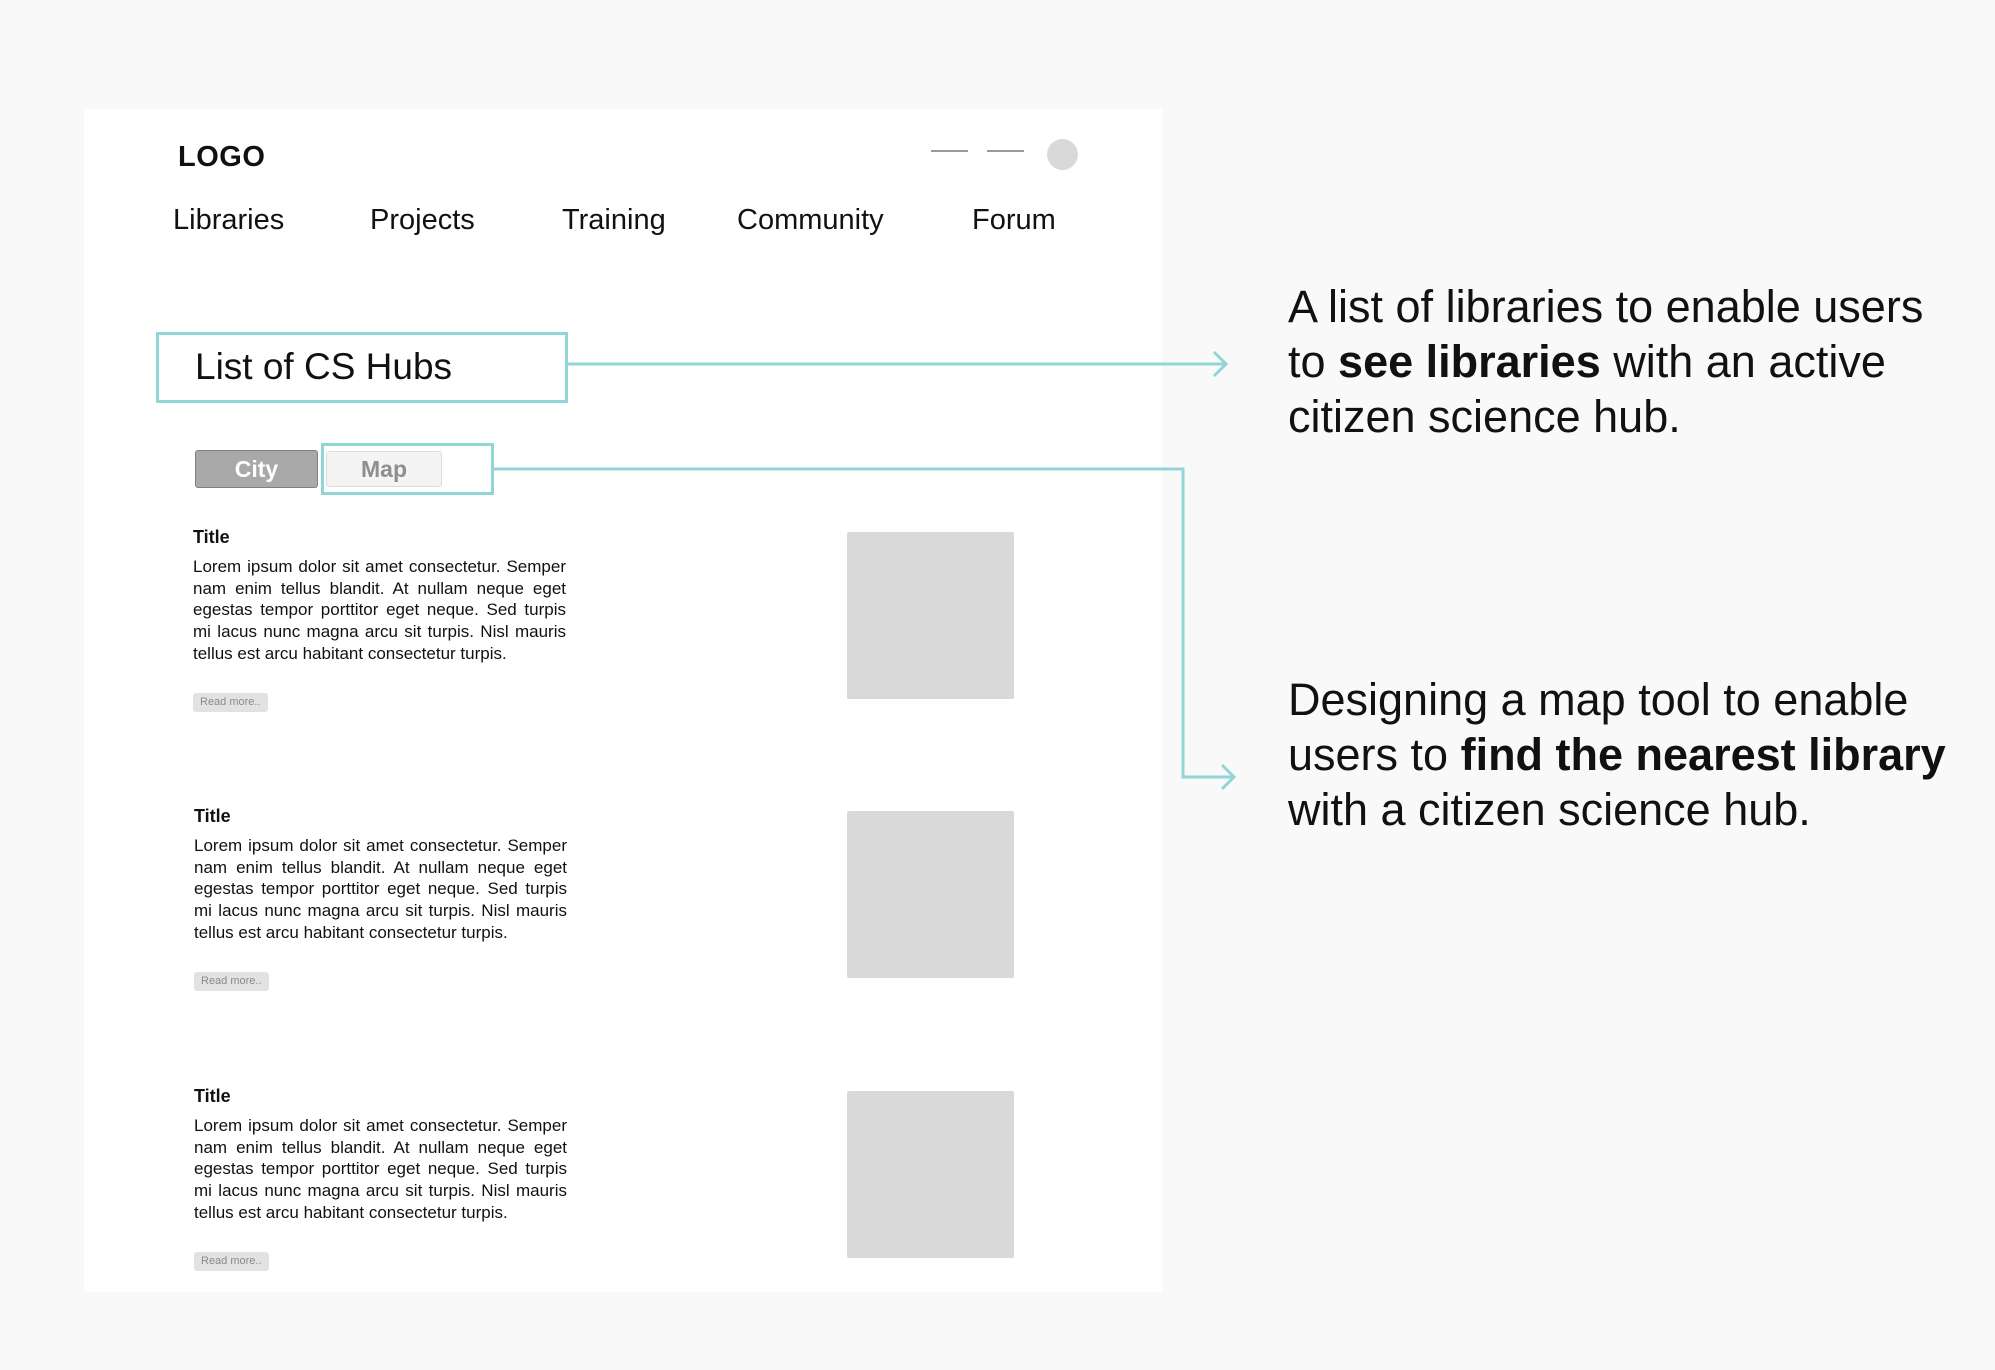 This screenshot has height=1370, width=1995. Describe the element at coordinates (1469, 361) in the screenshot. I see `annotation-emphasis: see libraries` at that location.